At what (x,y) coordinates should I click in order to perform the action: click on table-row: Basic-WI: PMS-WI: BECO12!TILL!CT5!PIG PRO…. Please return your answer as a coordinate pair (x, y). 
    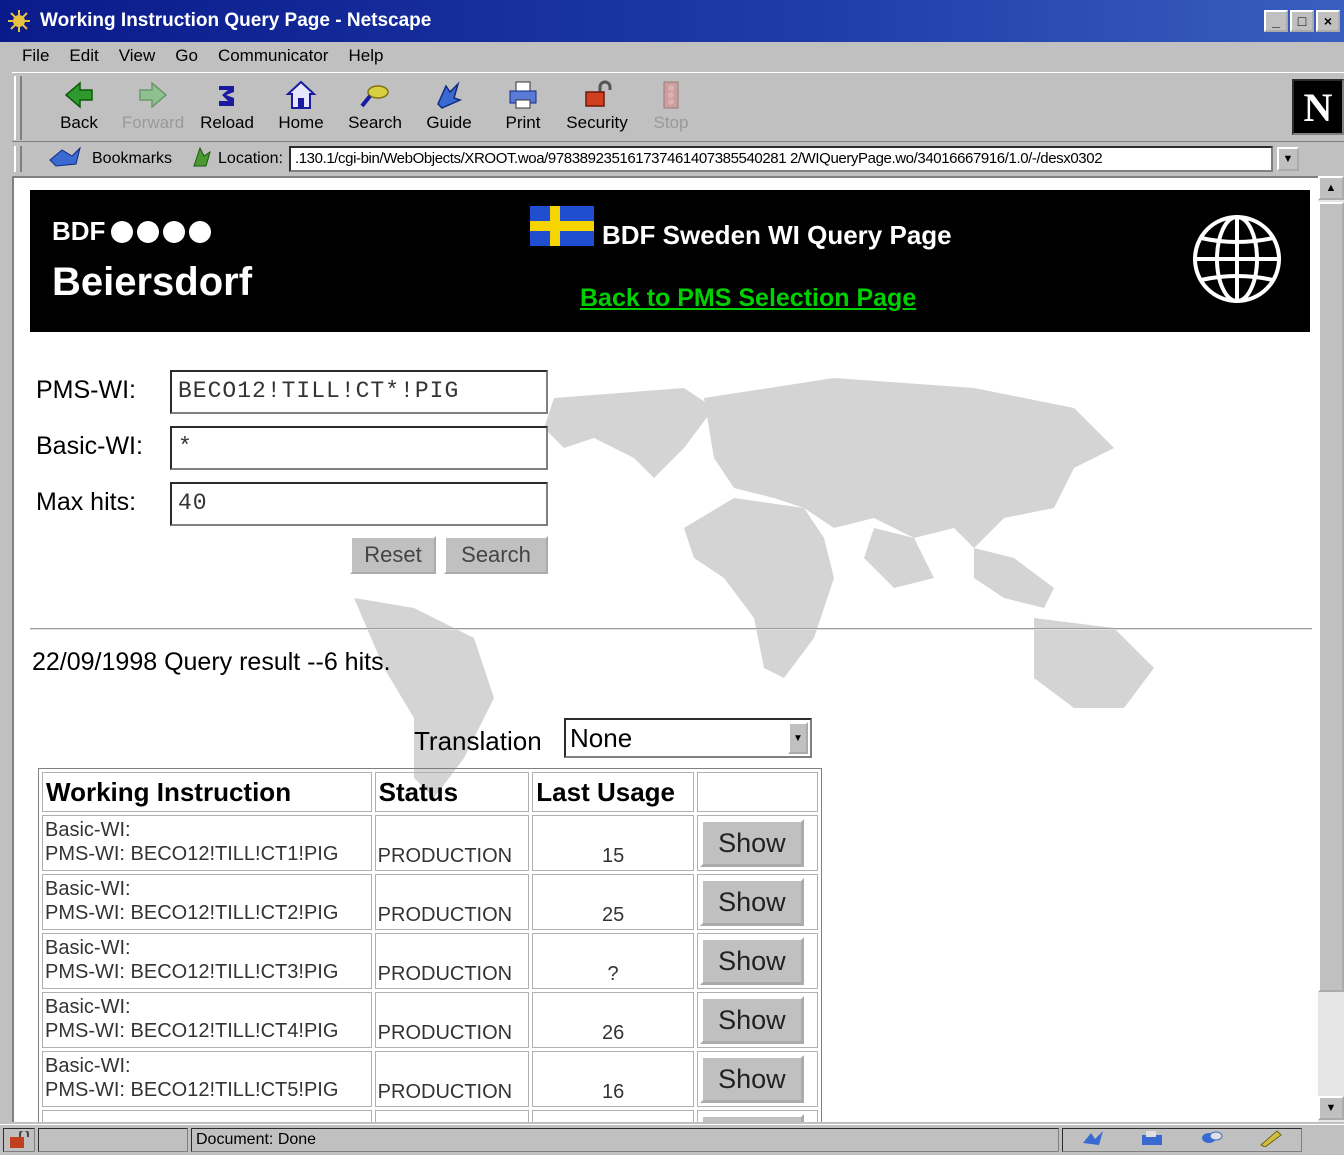
    Looking at the image, I should click on (430, 1079).